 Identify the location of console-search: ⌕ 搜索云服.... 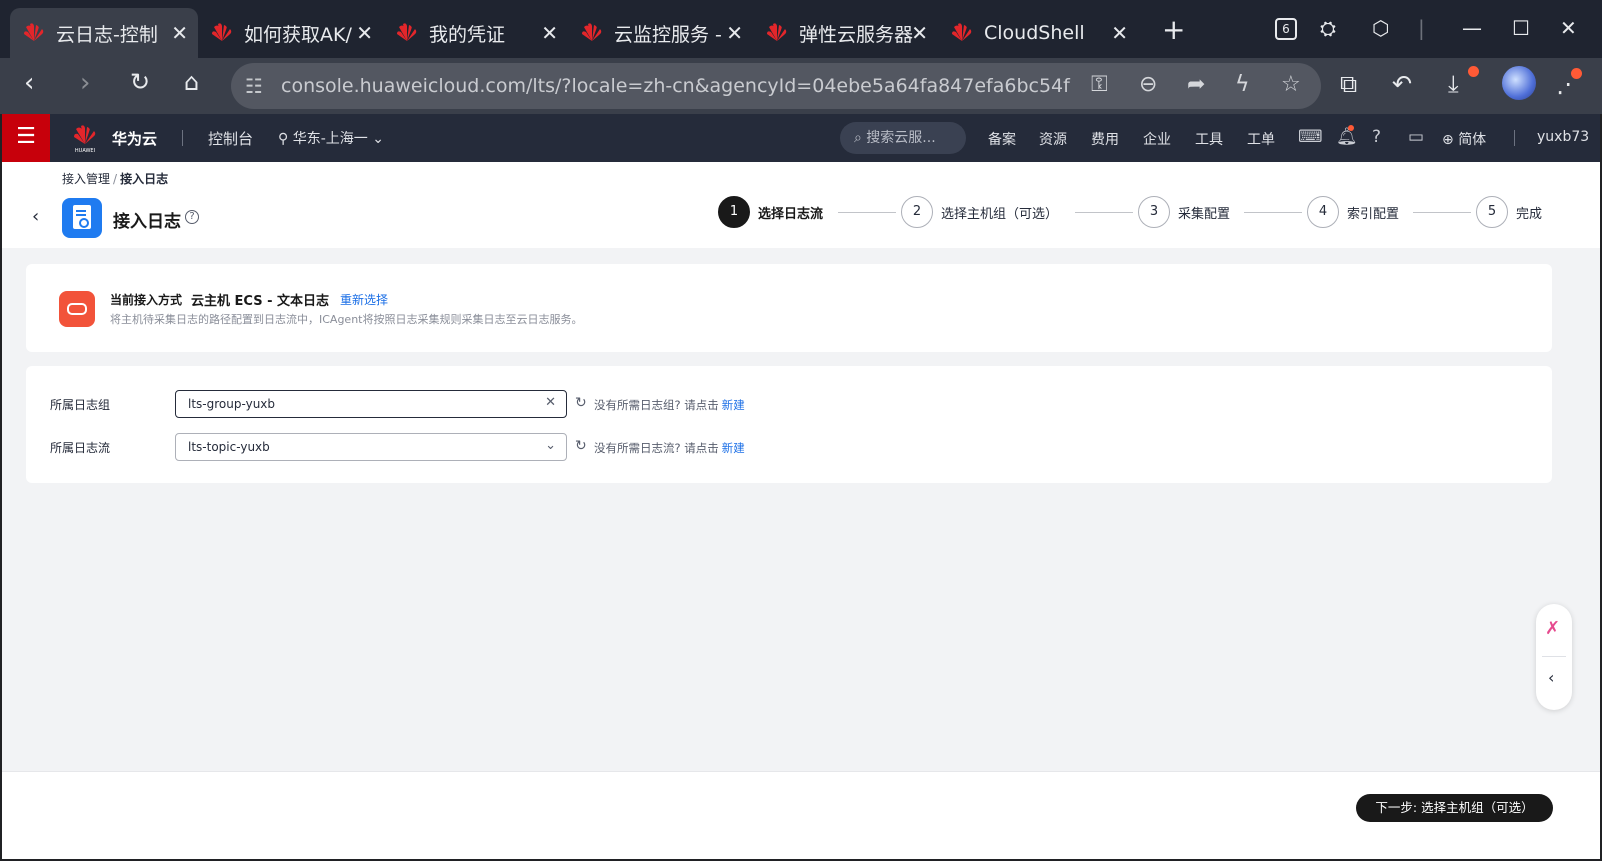
(903, 138).